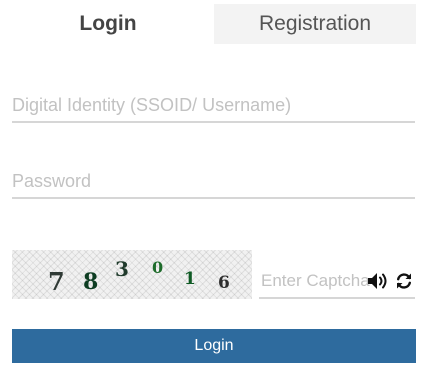 The width and height of the screenshot is (430, 367). Describe the element at coordinates (132, 274) in the screenshot. I see `captcha-image: 7 8 3 0 1 6` at that location.